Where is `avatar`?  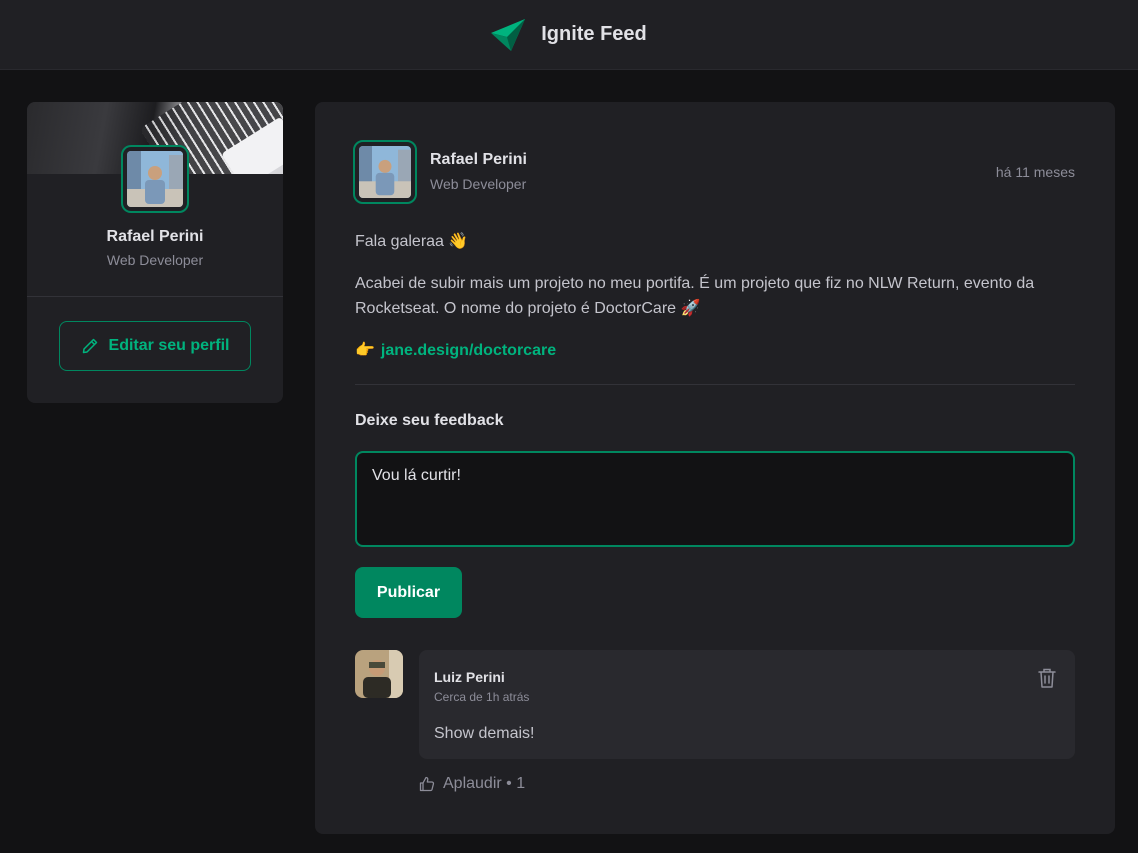 avatar is located at coordinates (155, 179).